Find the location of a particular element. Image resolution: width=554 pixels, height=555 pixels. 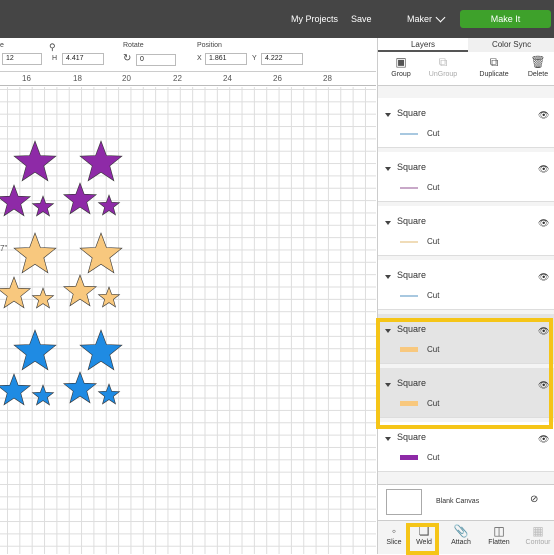

make-it-button: Make It is located at coordinates (505, 19).